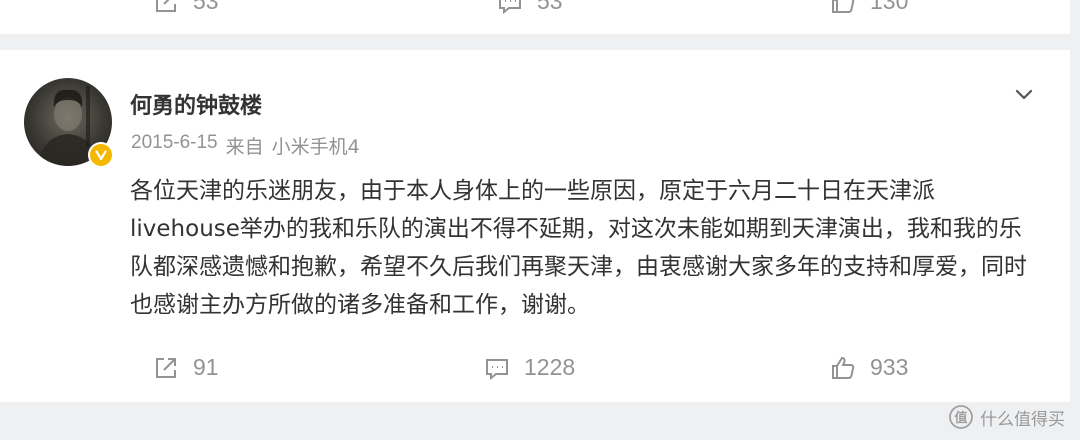  What do you see at coordinates (174, 145) in the screenshot?
I see `post-date: 2015-6-15` at bounding box center [174, 145].